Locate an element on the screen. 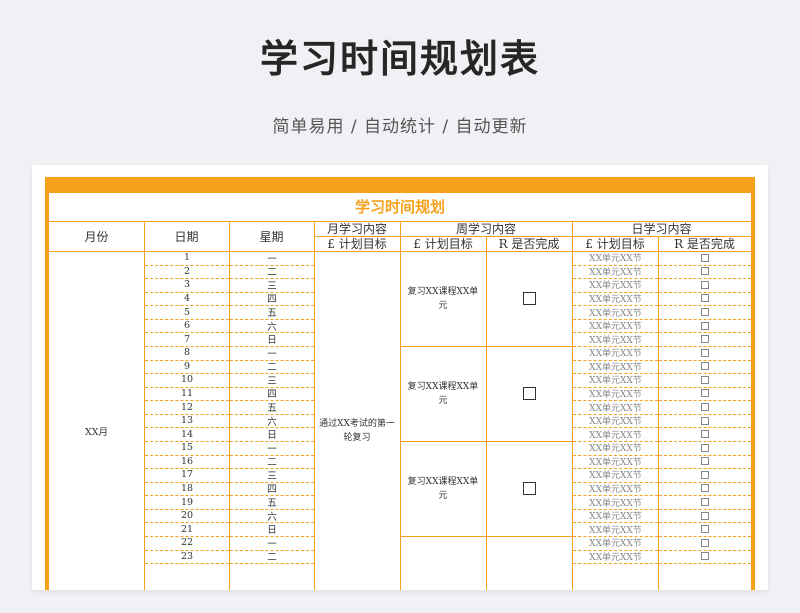 Image resolution: width=800 pixels, height=613 pixels. date-cell: 19 is located at coordinates (187, 502).